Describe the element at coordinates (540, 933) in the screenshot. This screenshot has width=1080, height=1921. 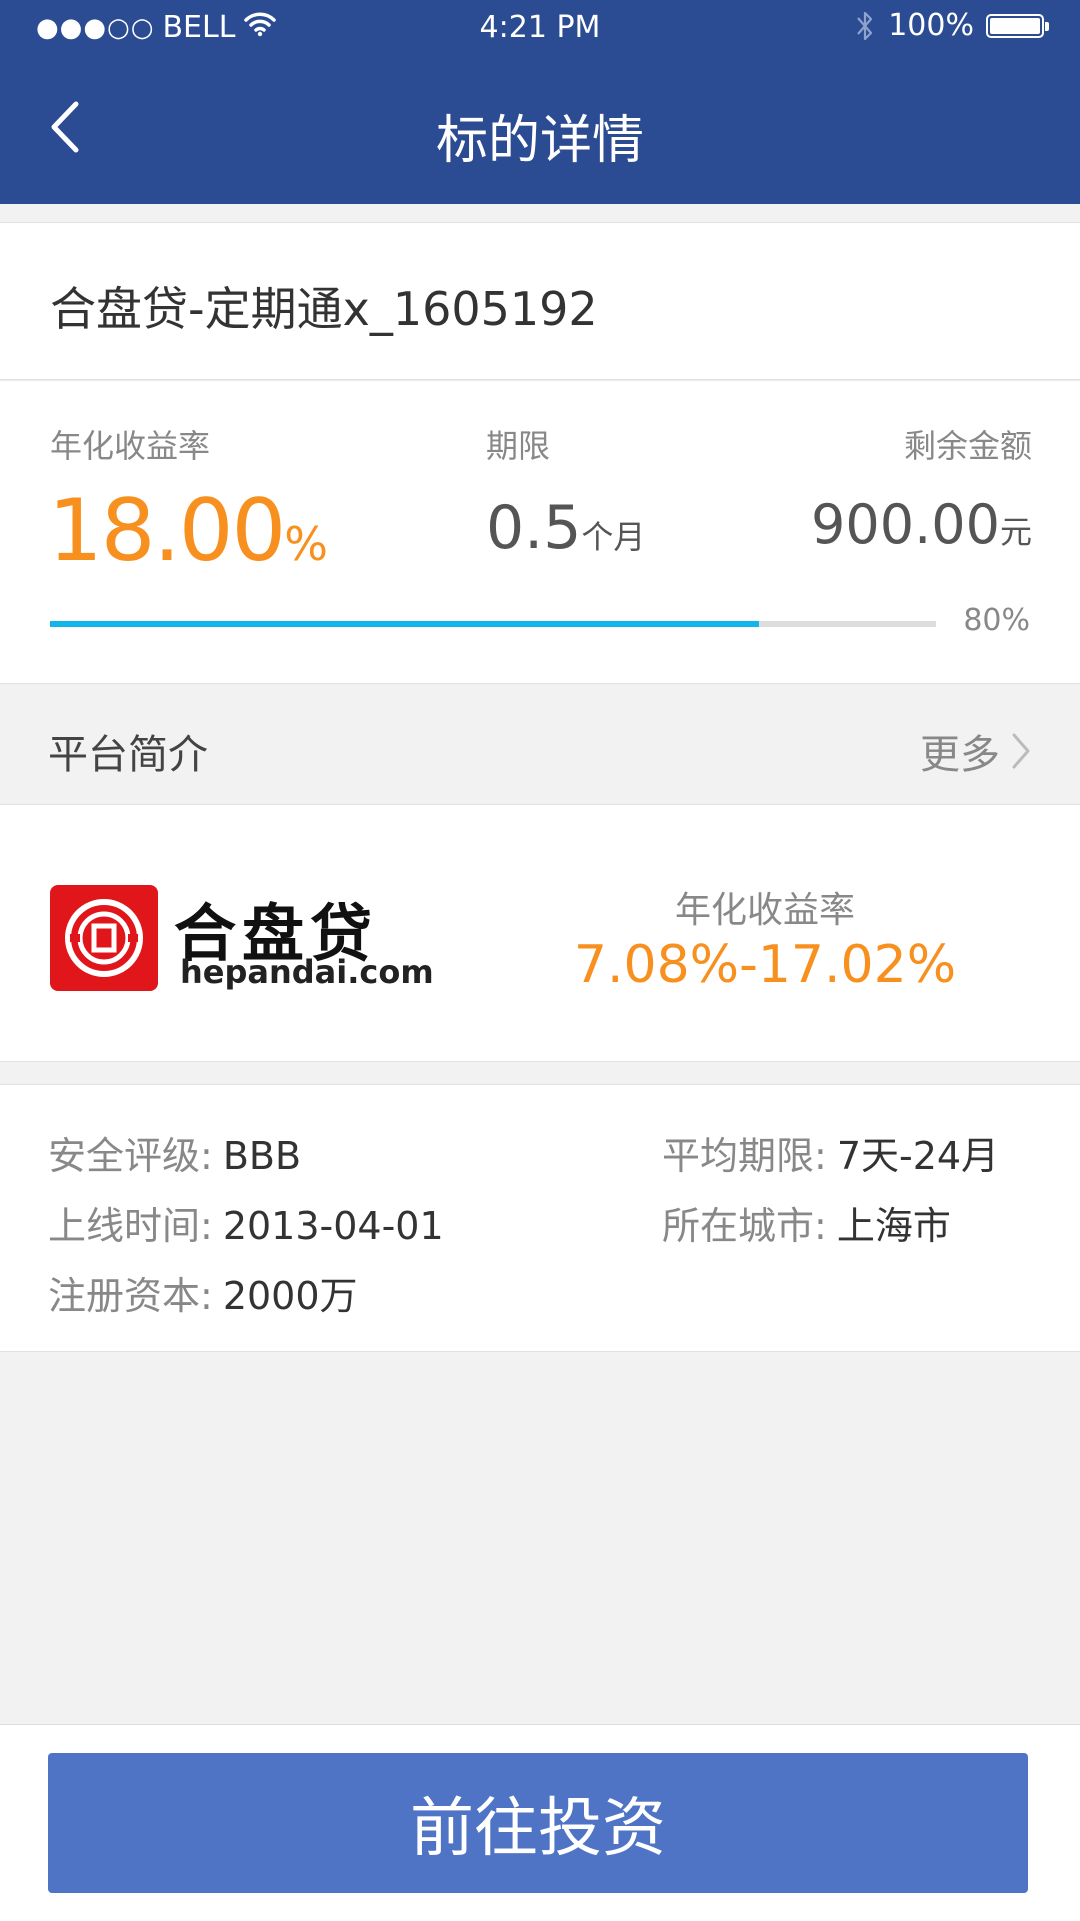
I see `platform-card: 合盘贷 hepandai.com 年化收益率 7.08%-17.02%` at that location.